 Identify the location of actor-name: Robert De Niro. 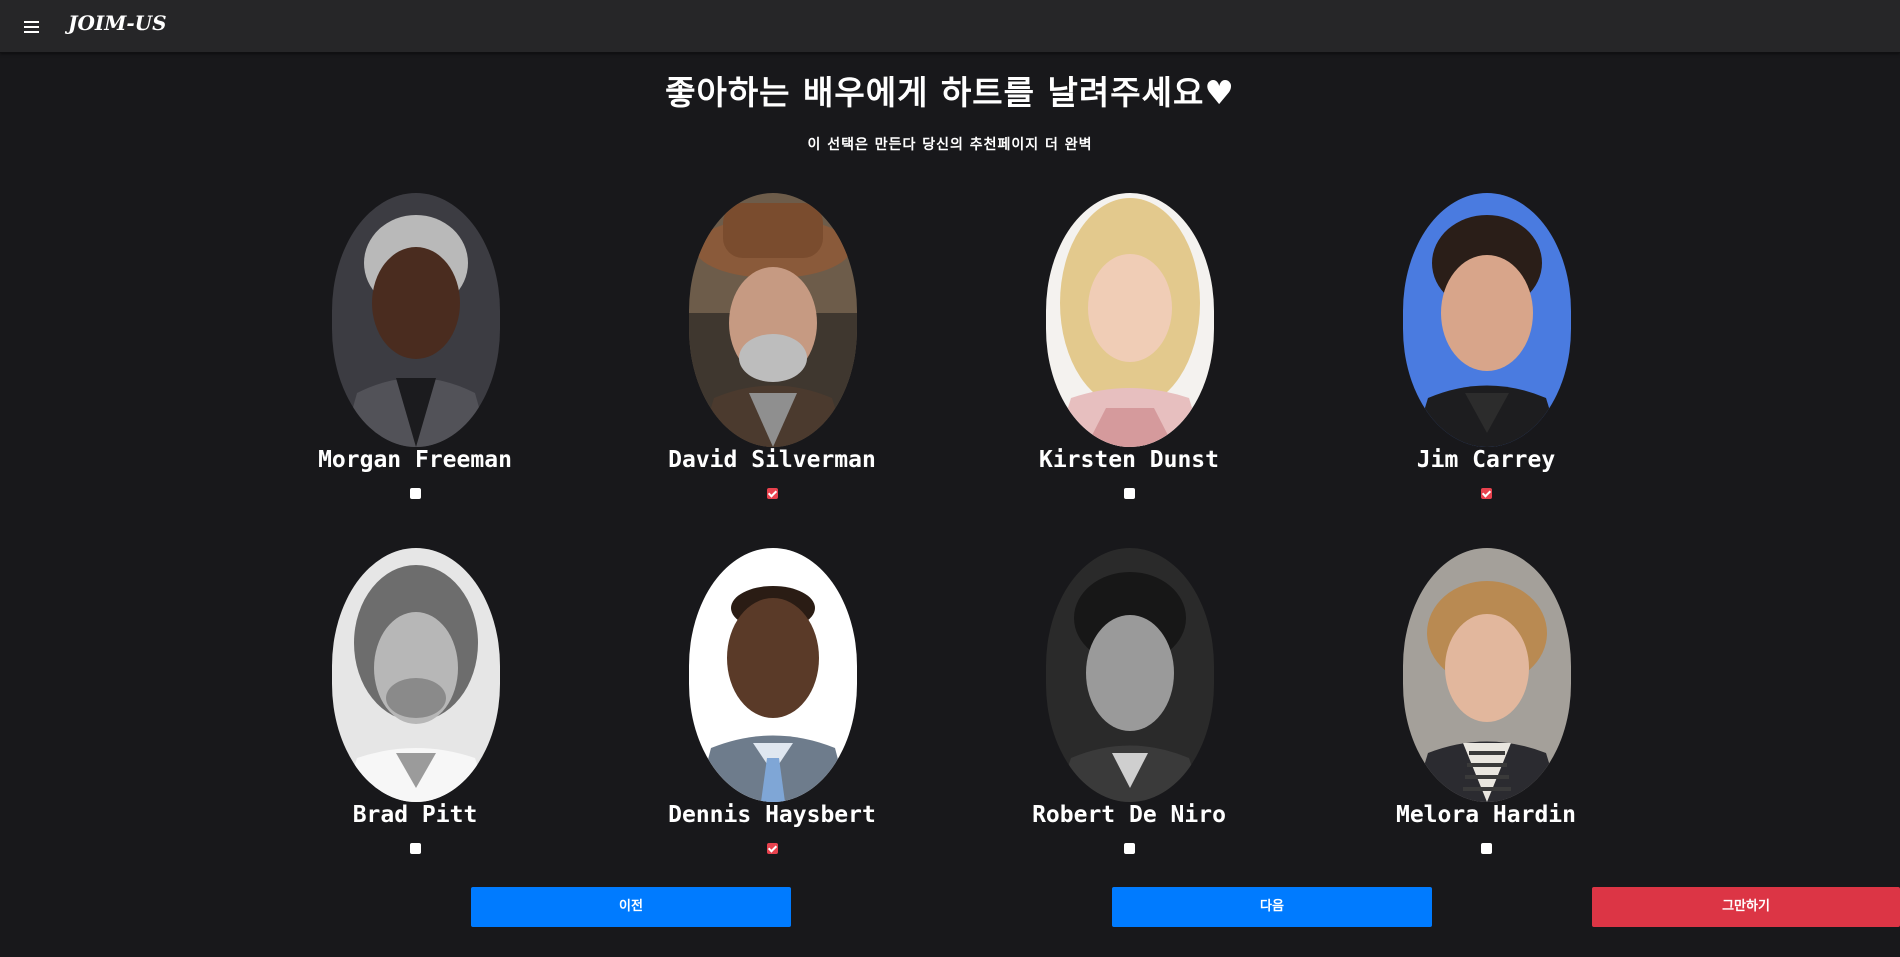
(1129, 815).